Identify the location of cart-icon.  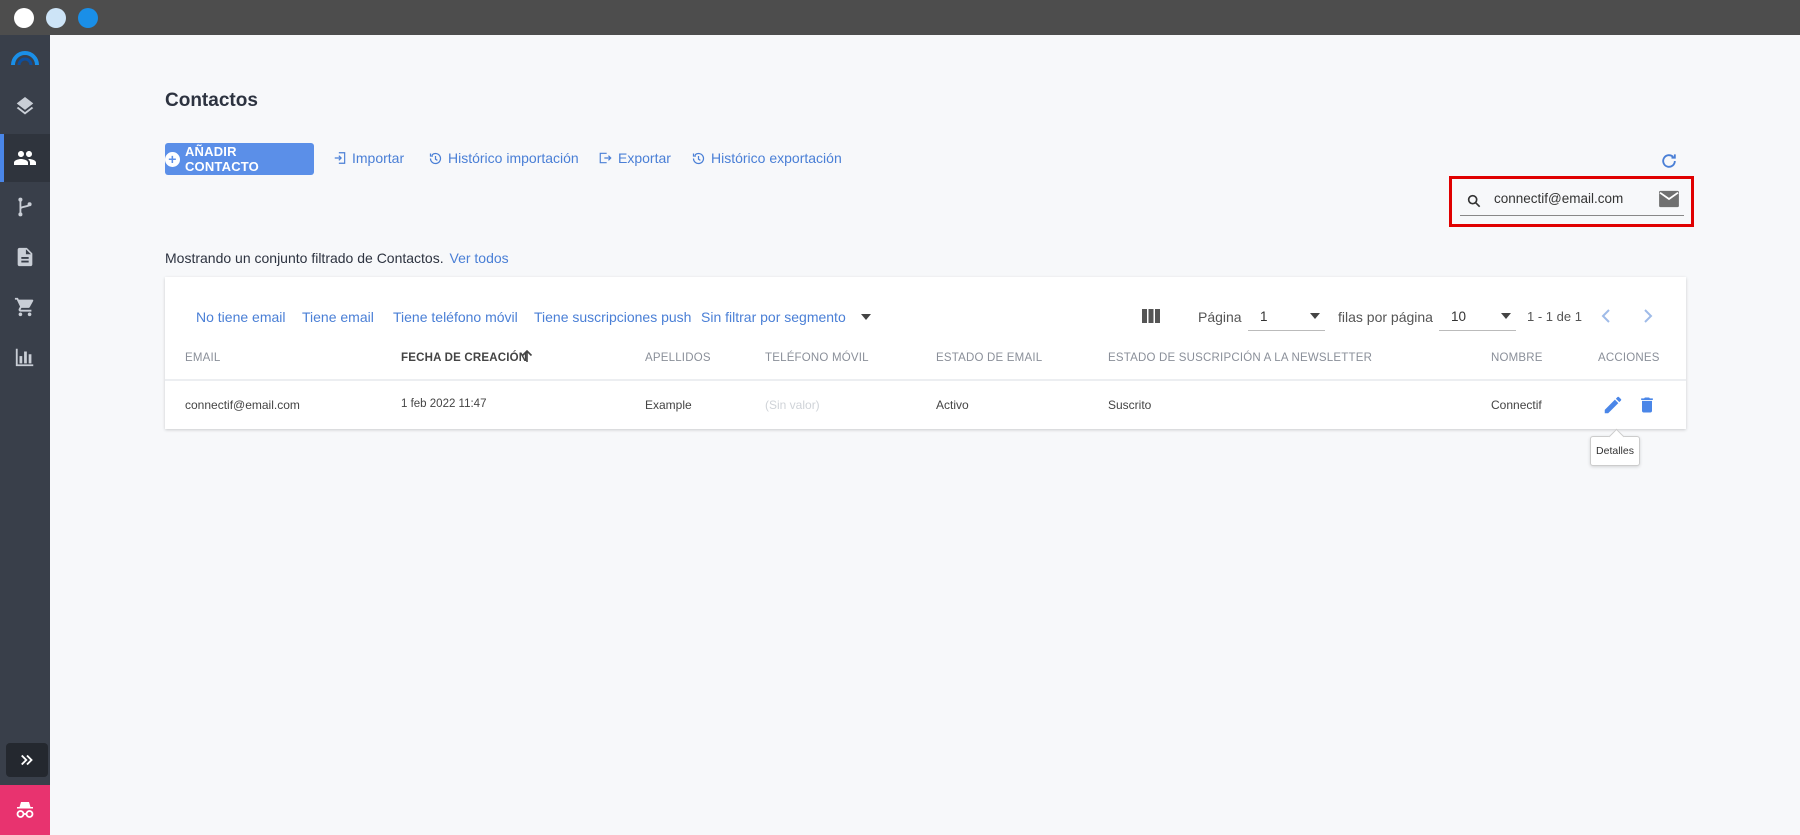
(24, 307).